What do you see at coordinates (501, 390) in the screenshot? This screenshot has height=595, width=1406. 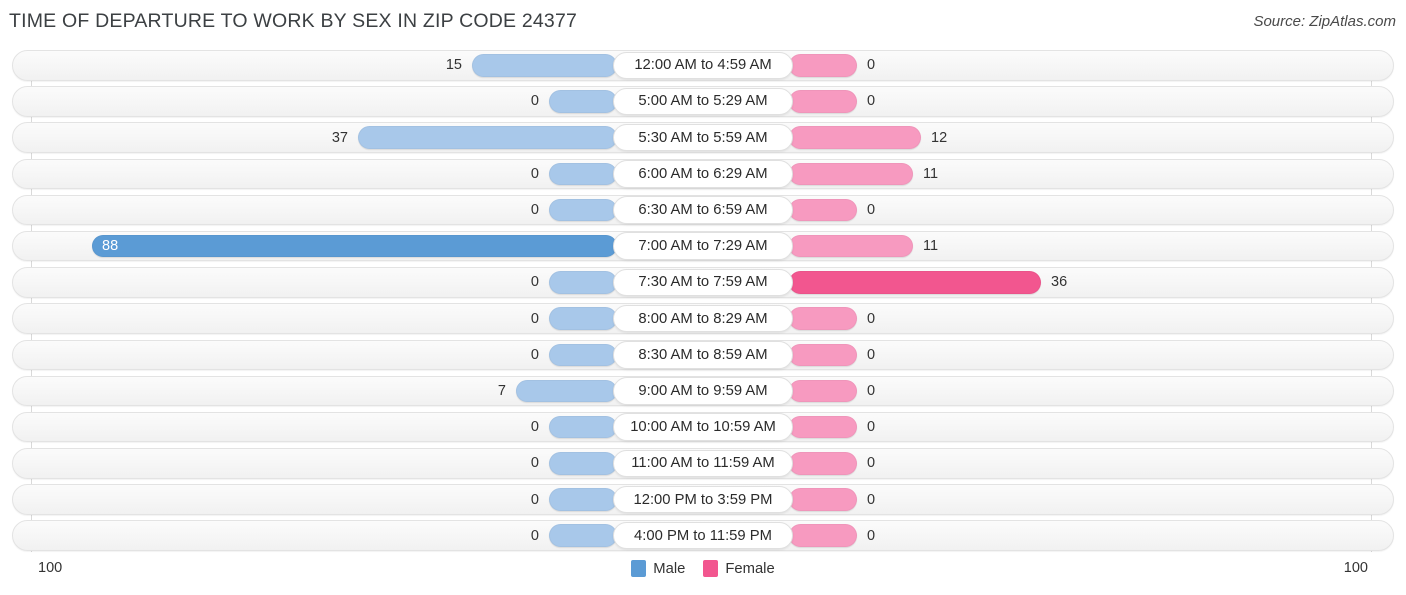 I see `male-value-label: 7` at bounding box center [501, 390].